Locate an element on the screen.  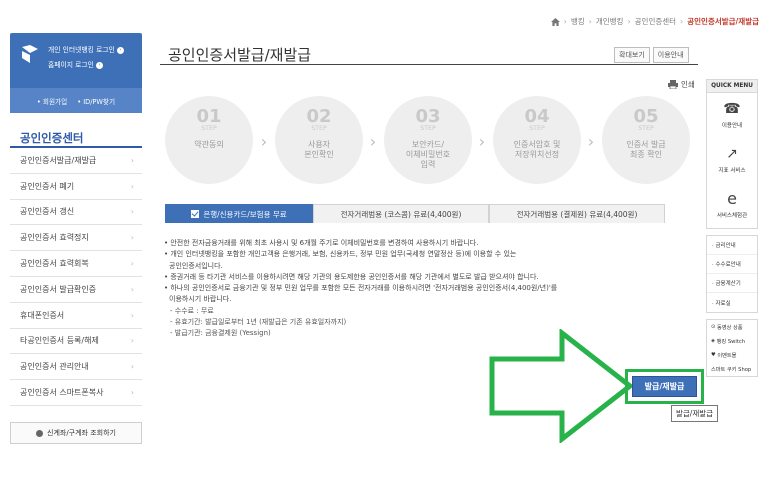
quick-link-video: ⊙ 동영상 상품 is located at coordinates (732, 327).